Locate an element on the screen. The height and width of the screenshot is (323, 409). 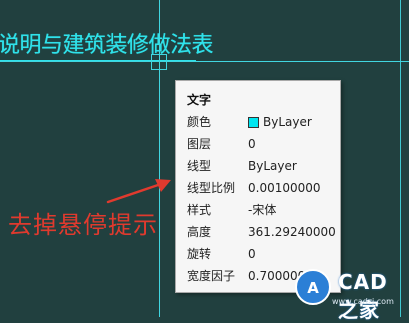
prop-row-rotation: 旋转 0 is located at coordinates (262, 254).